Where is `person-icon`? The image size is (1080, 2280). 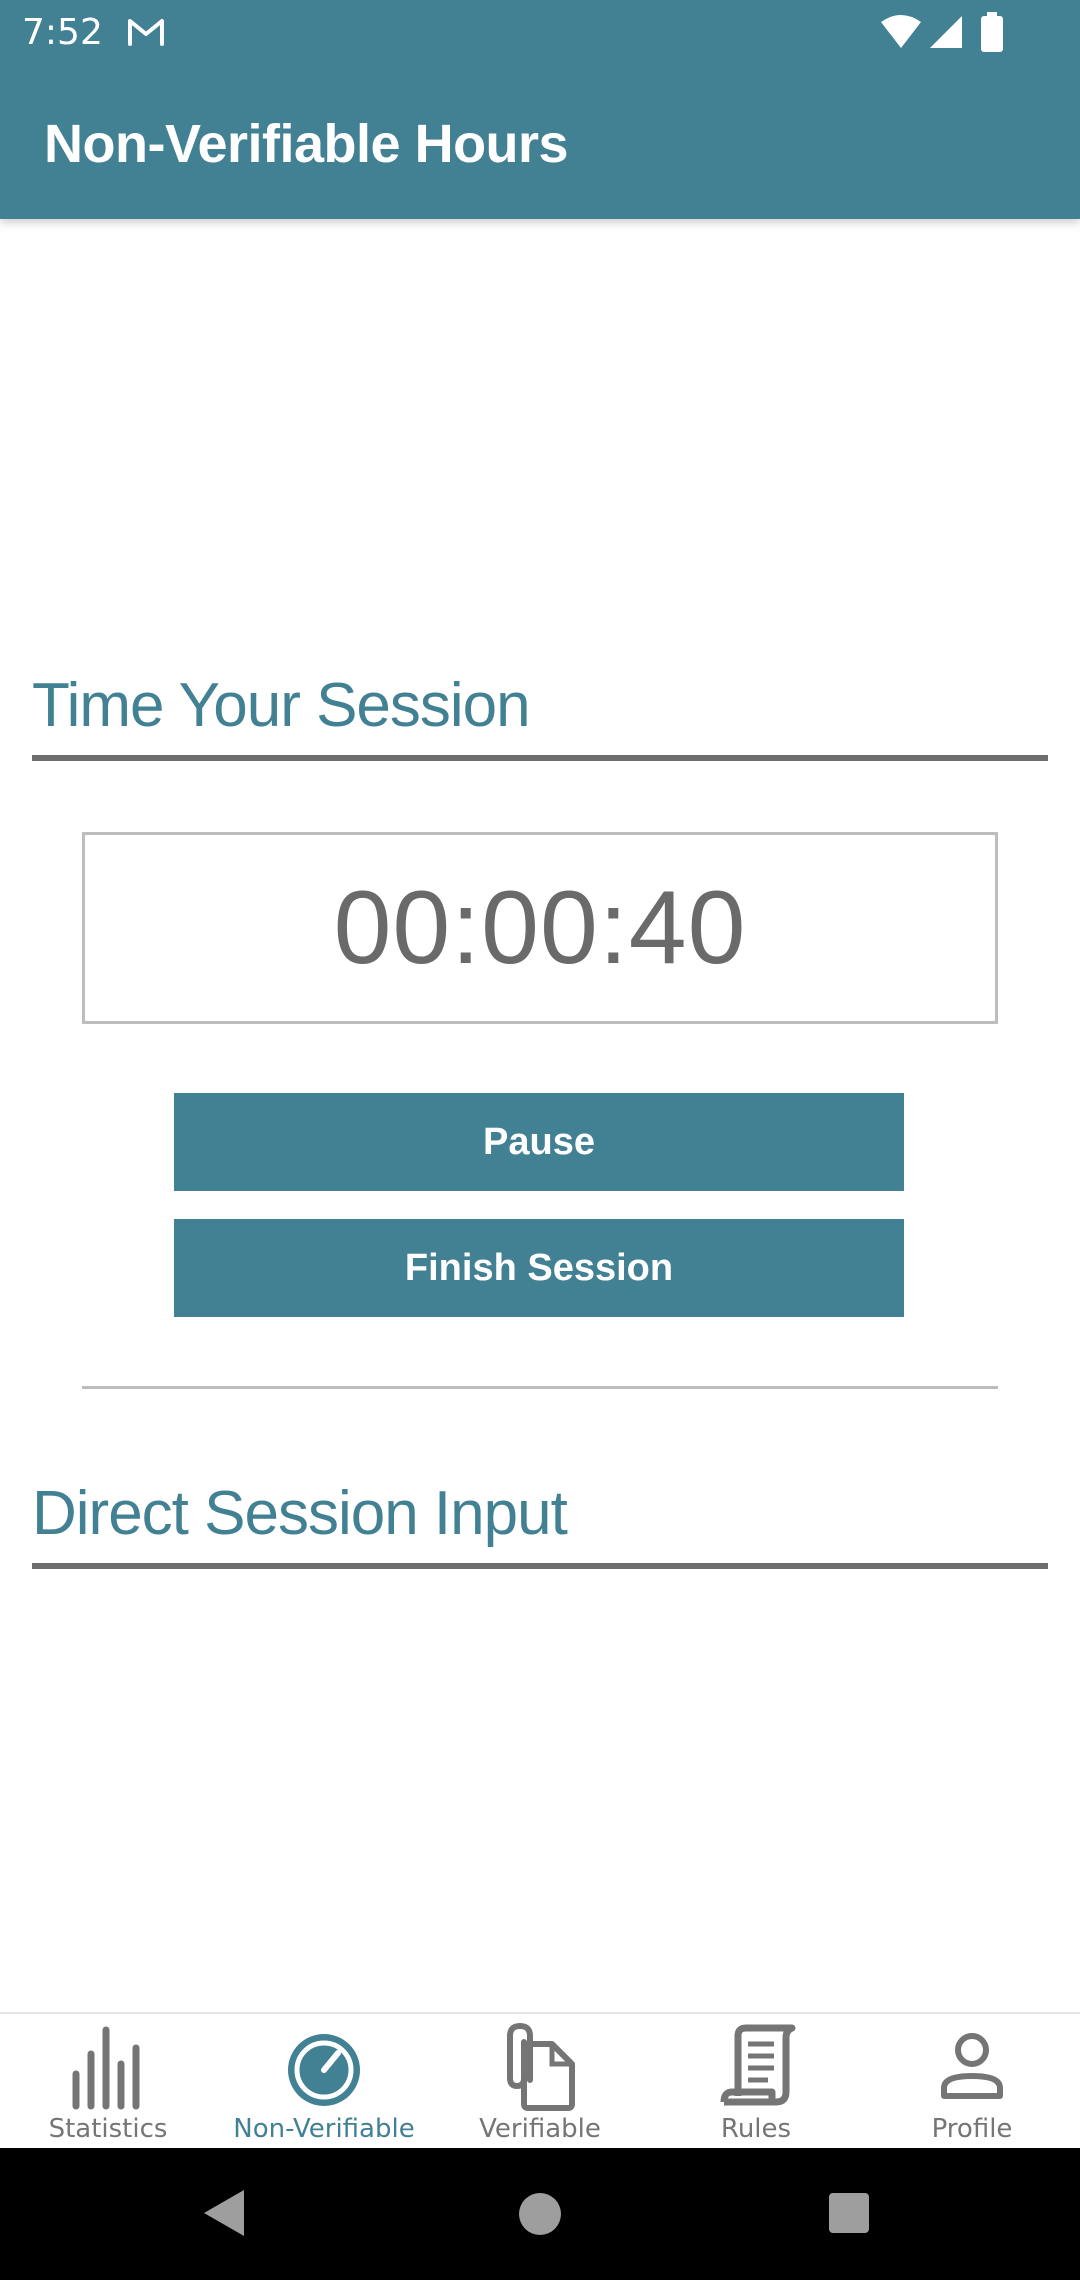
person-icon is located at coordinates (972, 2066).